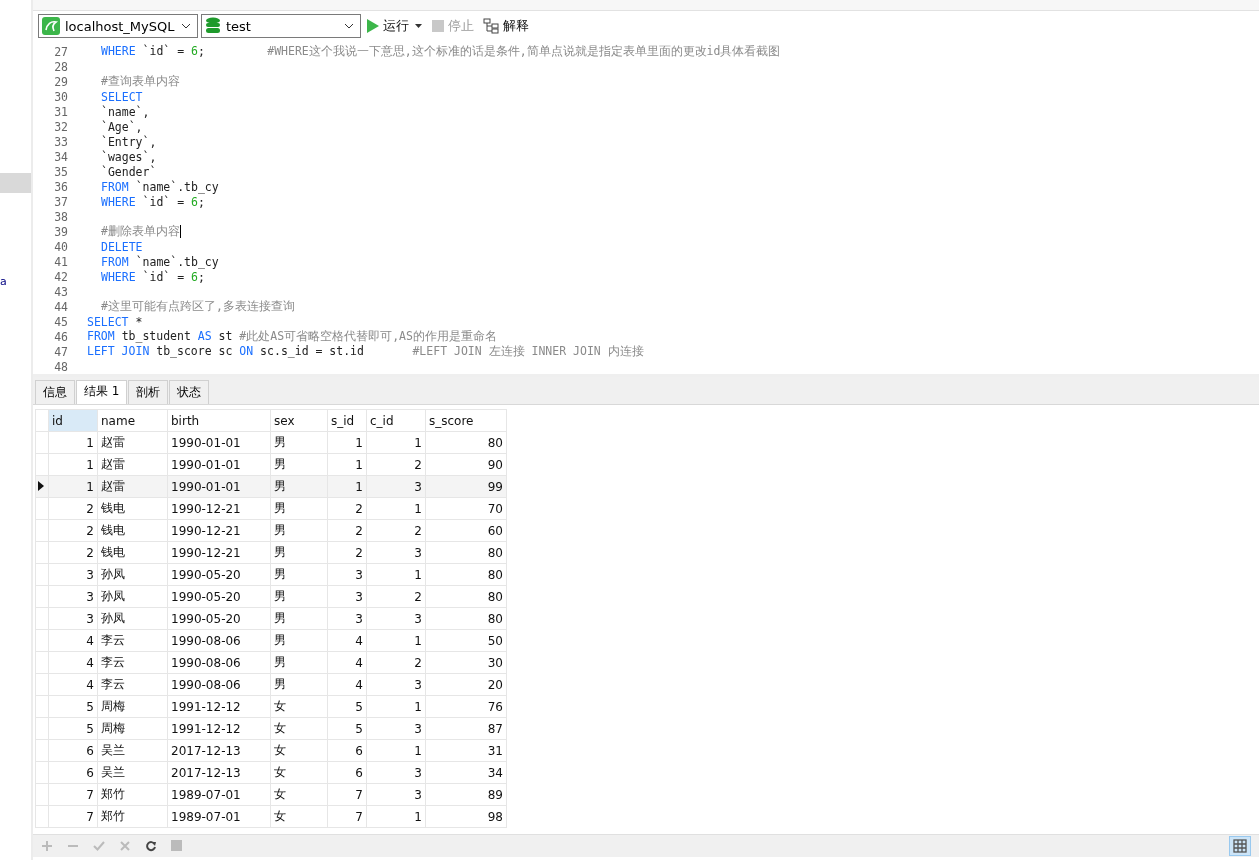 Image resolution: width=1259 pixels, height=860 pixels. I want to click on table-cell: 6, so click(73, 750).